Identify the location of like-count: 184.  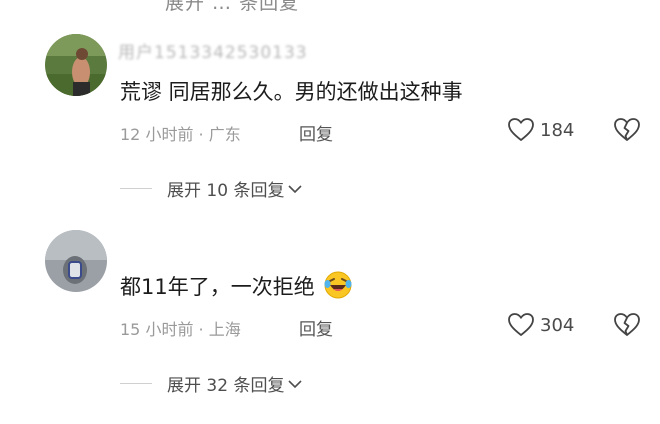
(557, 130).